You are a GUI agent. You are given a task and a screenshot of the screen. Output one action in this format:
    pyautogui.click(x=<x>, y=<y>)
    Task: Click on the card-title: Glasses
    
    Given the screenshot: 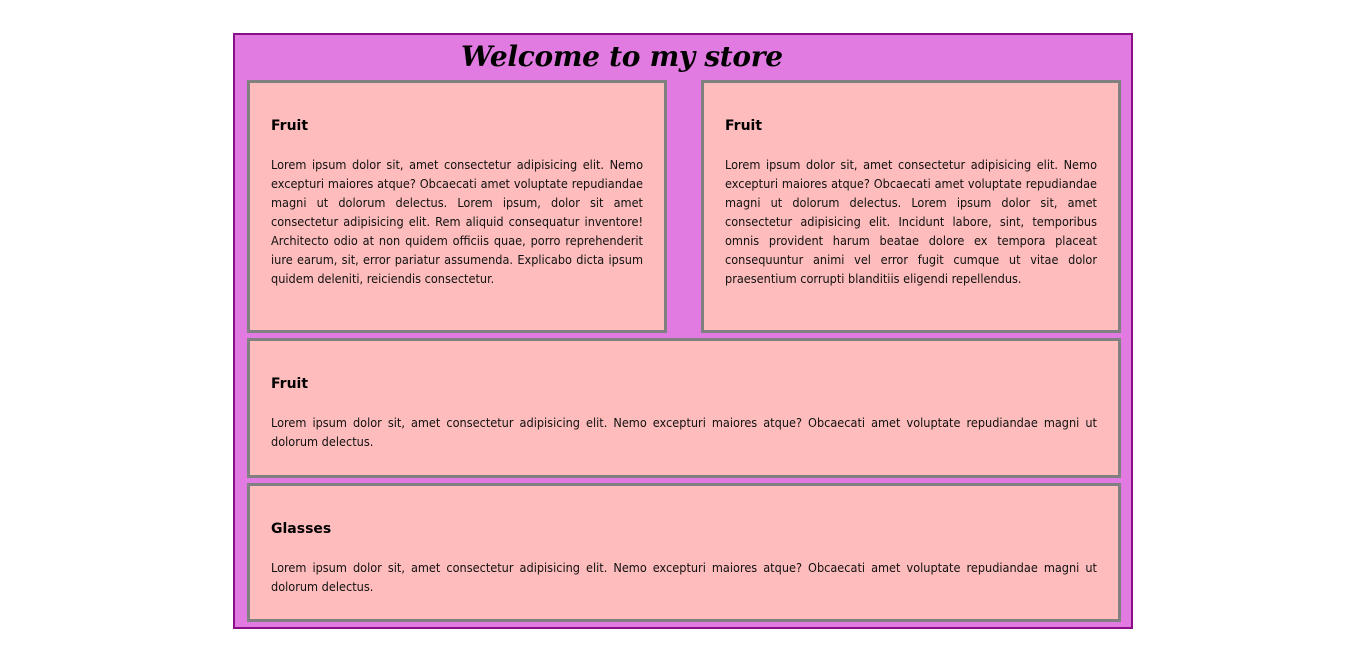 What is the action you would take?
    pyautogui.click(x=301, y=529)
    